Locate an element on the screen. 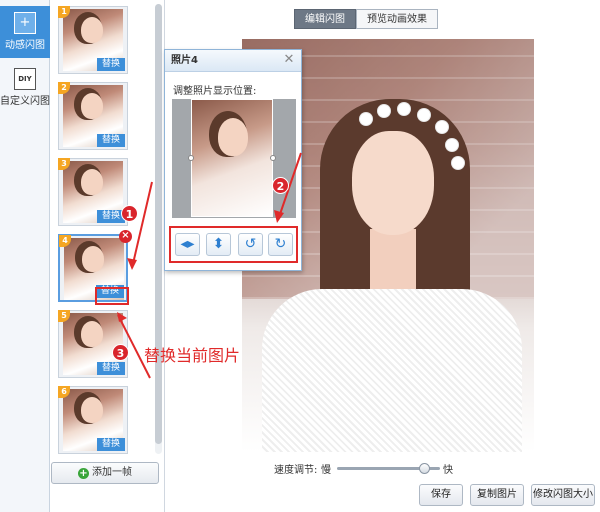 The width and height of the screenshot is (600, 512). arrow-1-head is located at coordinates (132, 264).